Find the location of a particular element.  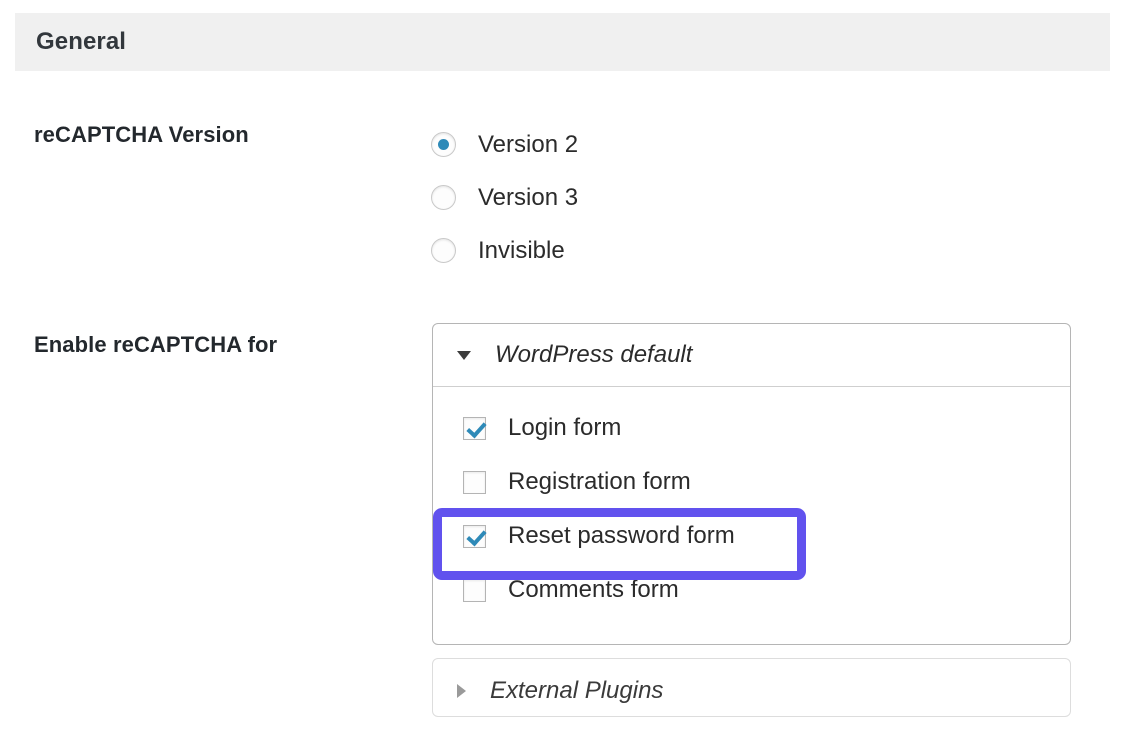

field-label-enable-recaptcha-for: Enable reCAPTCHA for is located at coordinates (156, 344).